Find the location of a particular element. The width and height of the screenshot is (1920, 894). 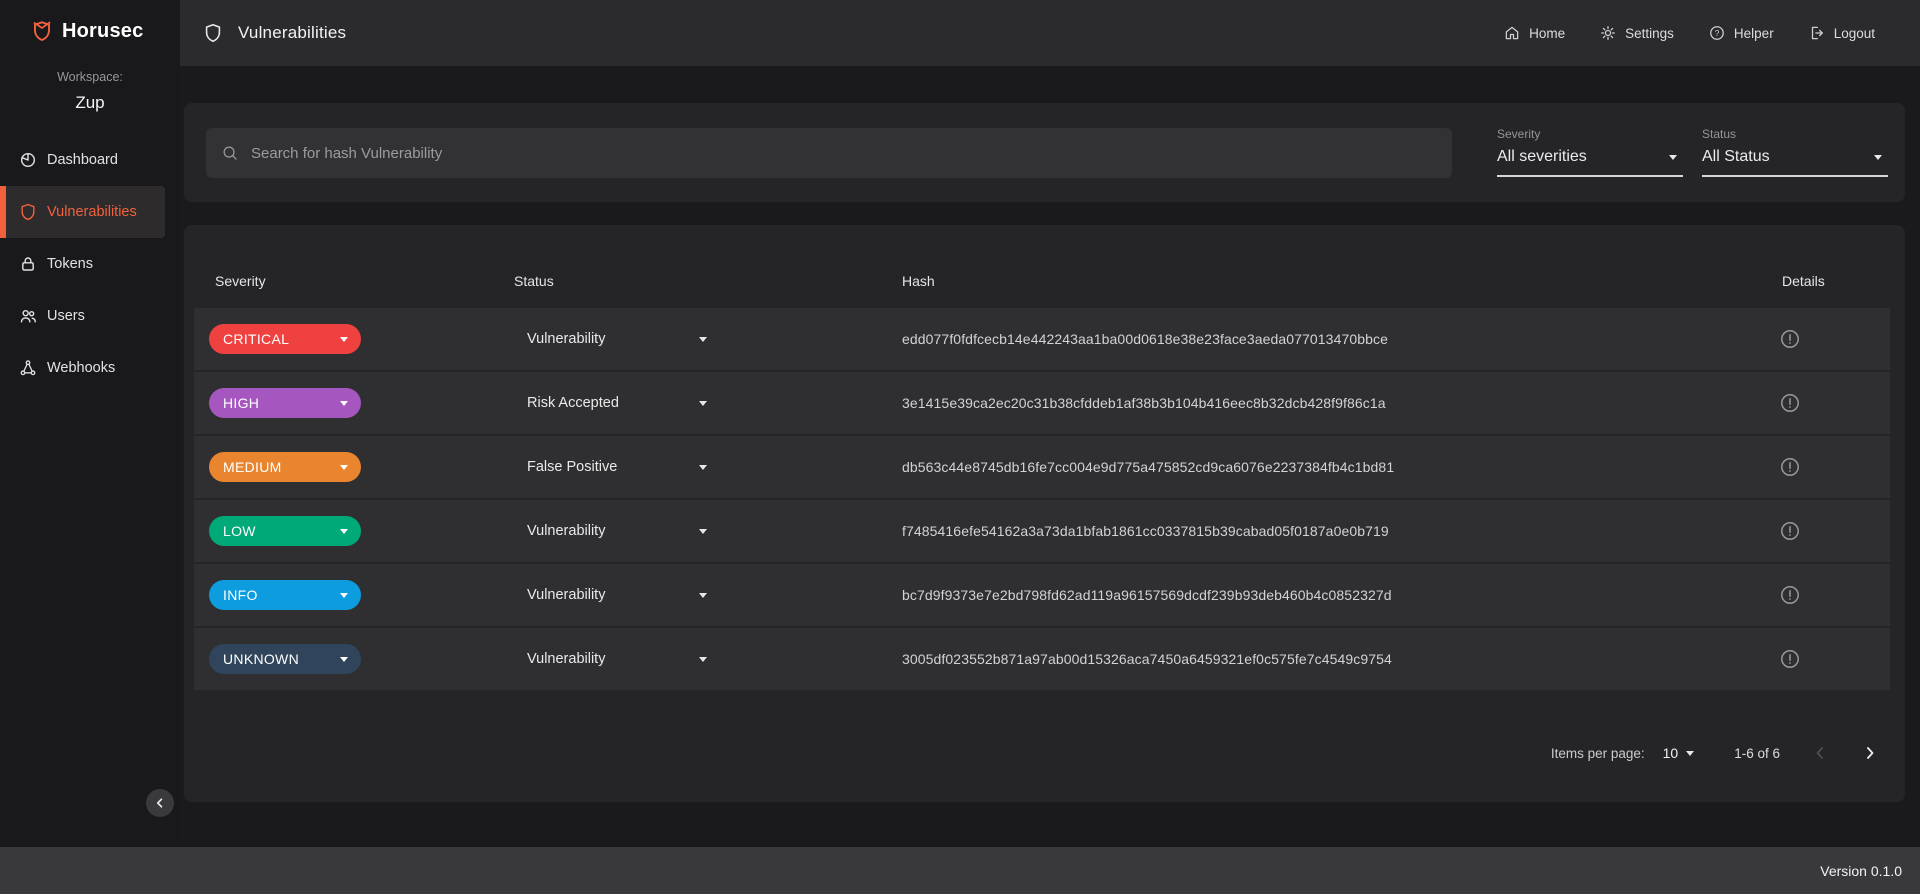

helper-button: ? Helper is located at coordinates (1741, 33).